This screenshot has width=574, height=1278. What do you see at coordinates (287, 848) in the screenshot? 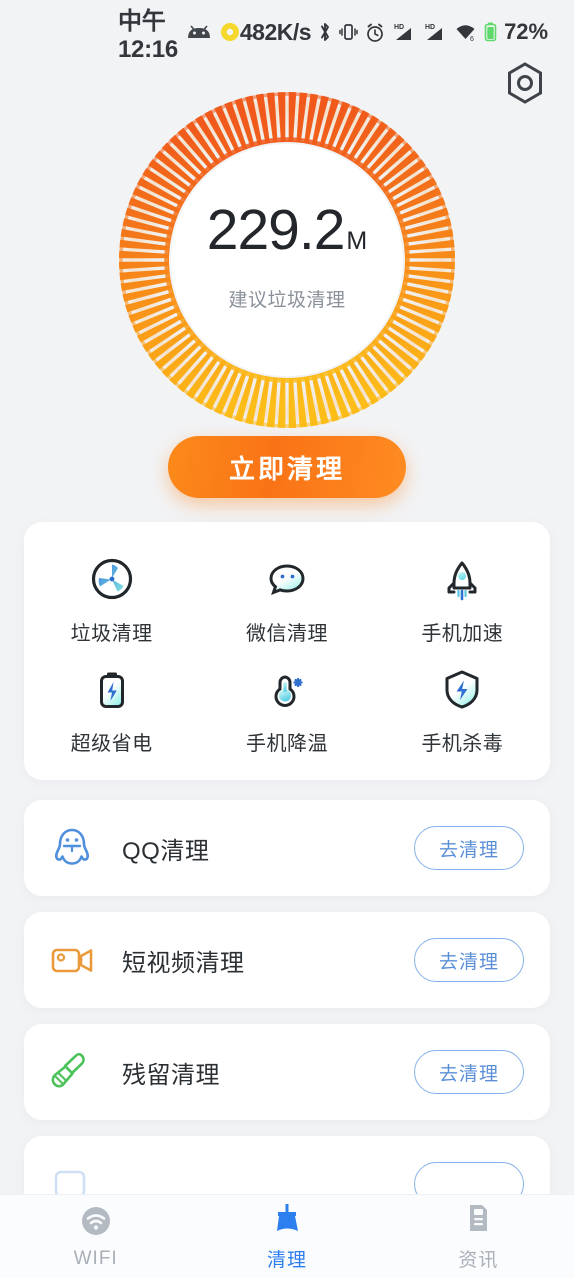
I see `list-item-qq-clean: QQ清理 去清理` at bounding box center [287, 848].